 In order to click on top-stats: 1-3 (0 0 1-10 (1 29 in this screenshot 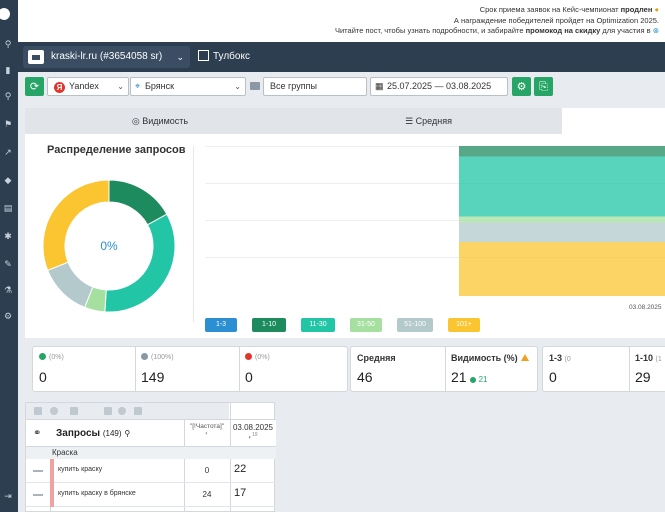, I will do `click(603, 369)`.